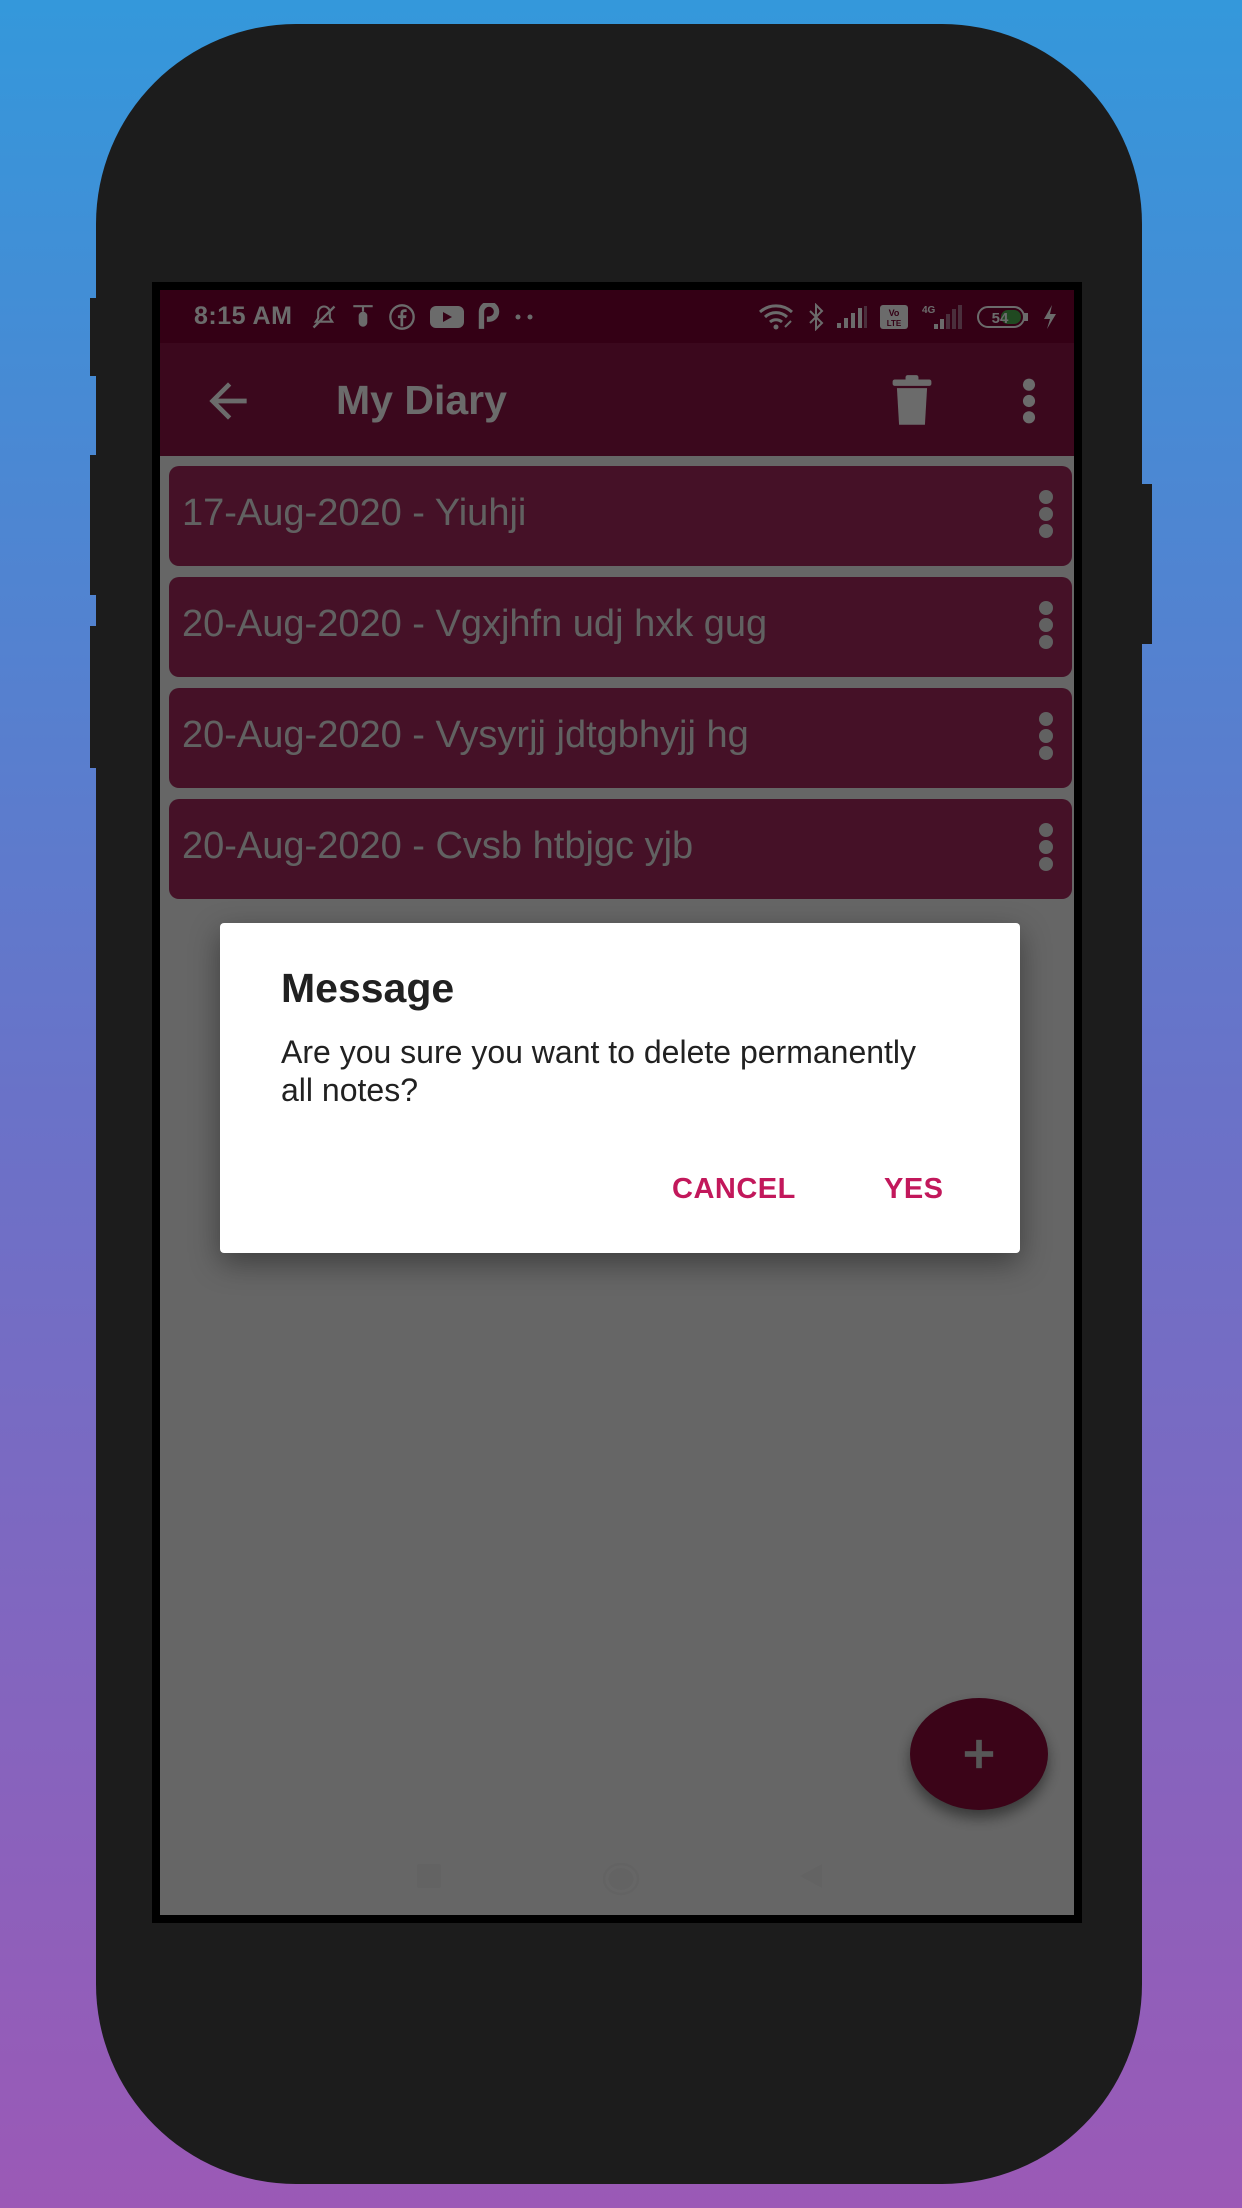 The image size is (1242, 2208). Describe the element at coordinates (95, 525) in the screenshot. I see `phone-volume-up-button` at that location.